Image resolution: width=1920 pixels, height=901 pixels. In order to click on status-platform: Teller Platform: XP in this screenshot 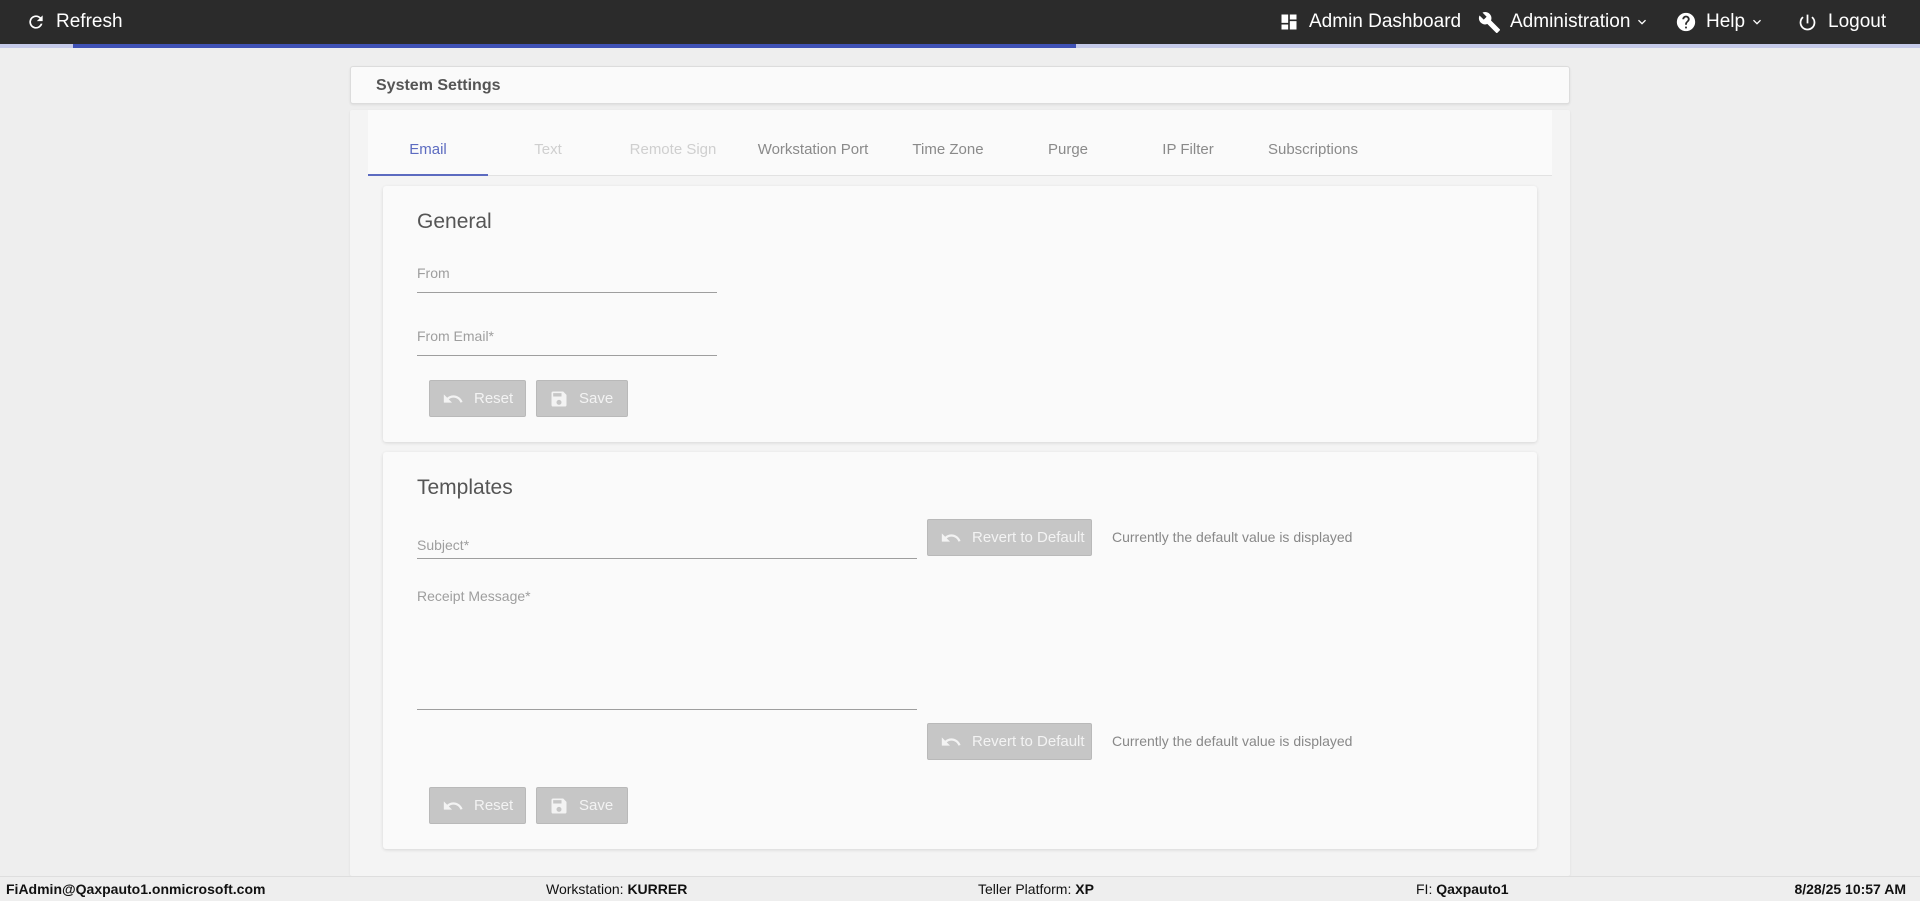, I will do `click(1036, 889)`.